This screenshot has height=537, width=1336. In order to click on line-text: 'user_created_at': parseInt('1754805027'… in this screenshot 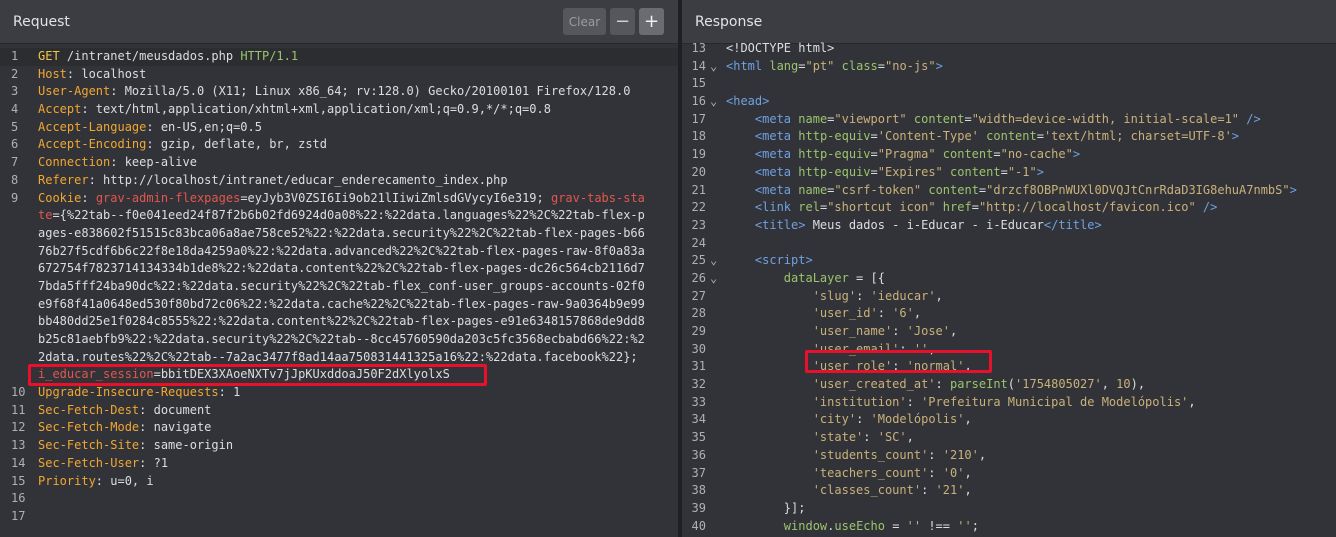, I will do `click(1031, 385)`.